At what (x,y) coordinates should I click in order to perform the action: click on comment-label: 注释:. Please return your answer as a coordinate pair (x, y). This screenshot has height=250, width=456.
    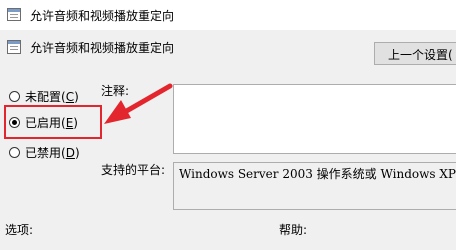
    Looking at the image, I should click on (115, 91).